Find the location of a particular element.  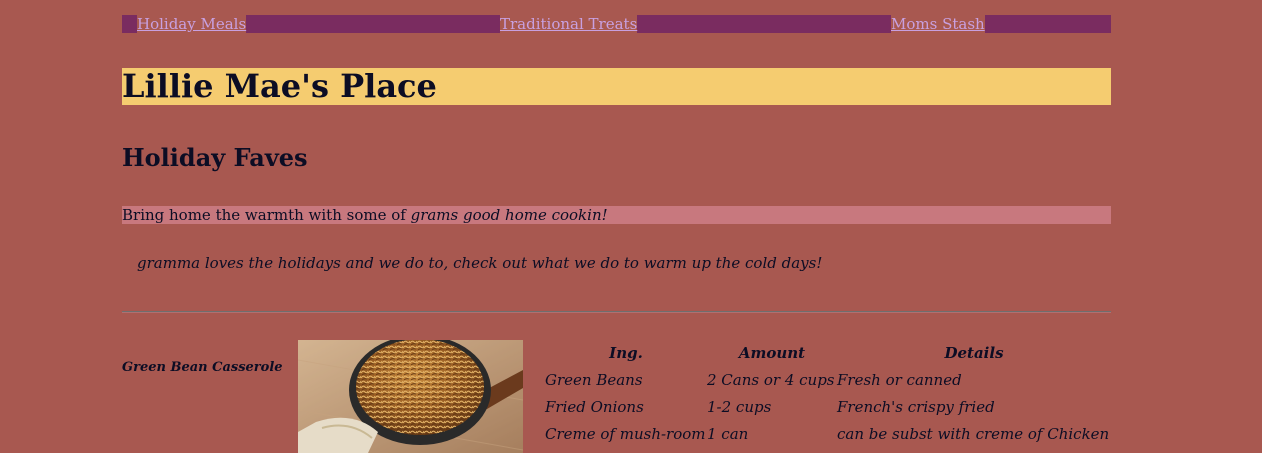

nav-link-holiday-meals: Holiday Meals is located at coordinates (192, 24).